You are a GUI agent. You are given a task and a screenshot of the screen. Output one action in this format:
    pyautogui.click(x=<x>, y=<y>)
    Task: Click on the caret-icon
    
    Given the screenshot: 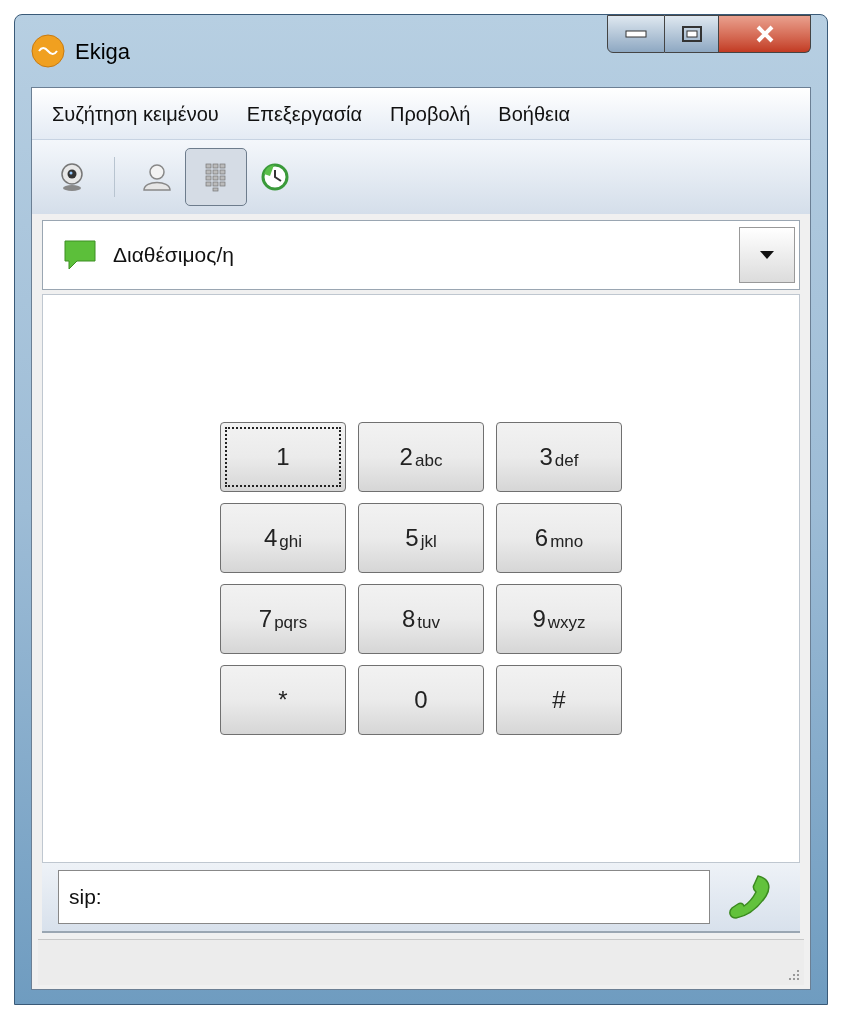 What is the action you would take?
    pyautogui.click(x=767, y=255)
    